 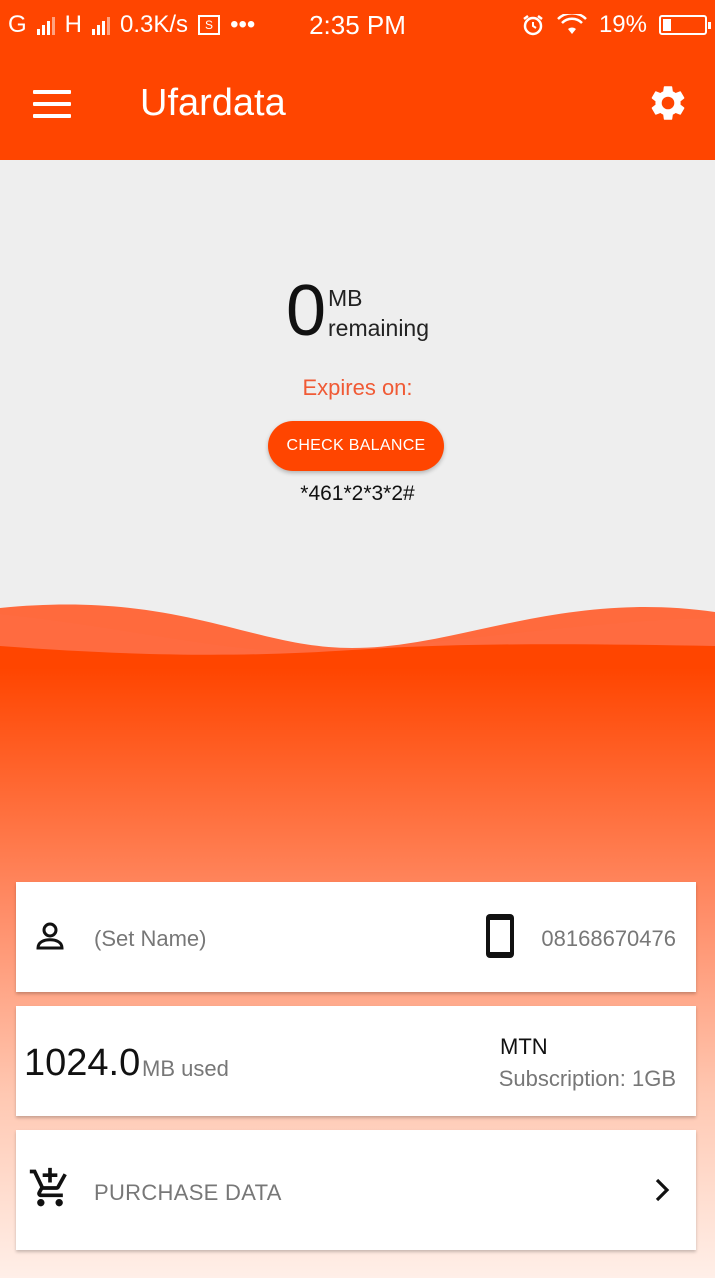 I want to click on used-amount: 1024.0, so click(x=82, y=1063).